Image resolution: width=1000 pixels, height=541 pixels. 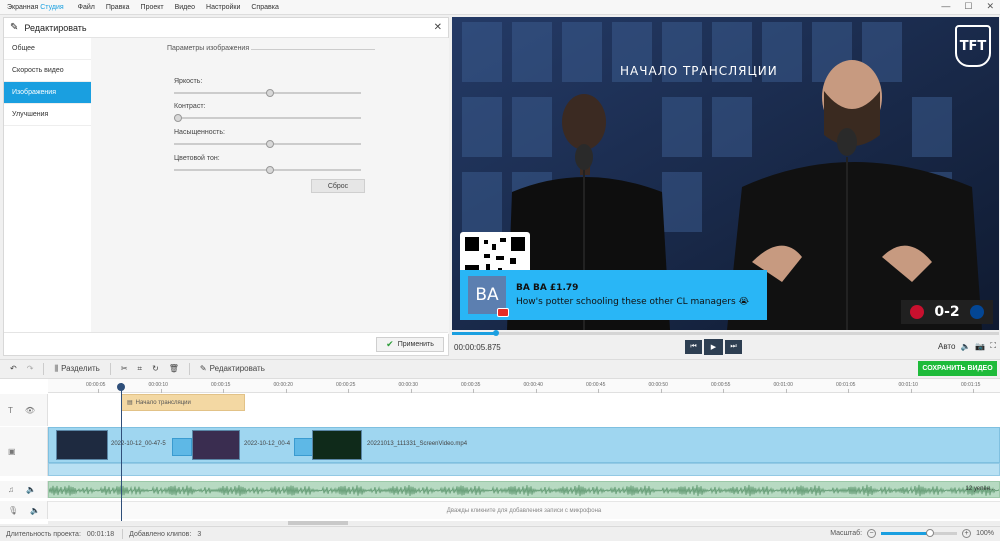 I want to click on transport-controls: ⏮ ▶ ⏭, so click(x=713, y=347).